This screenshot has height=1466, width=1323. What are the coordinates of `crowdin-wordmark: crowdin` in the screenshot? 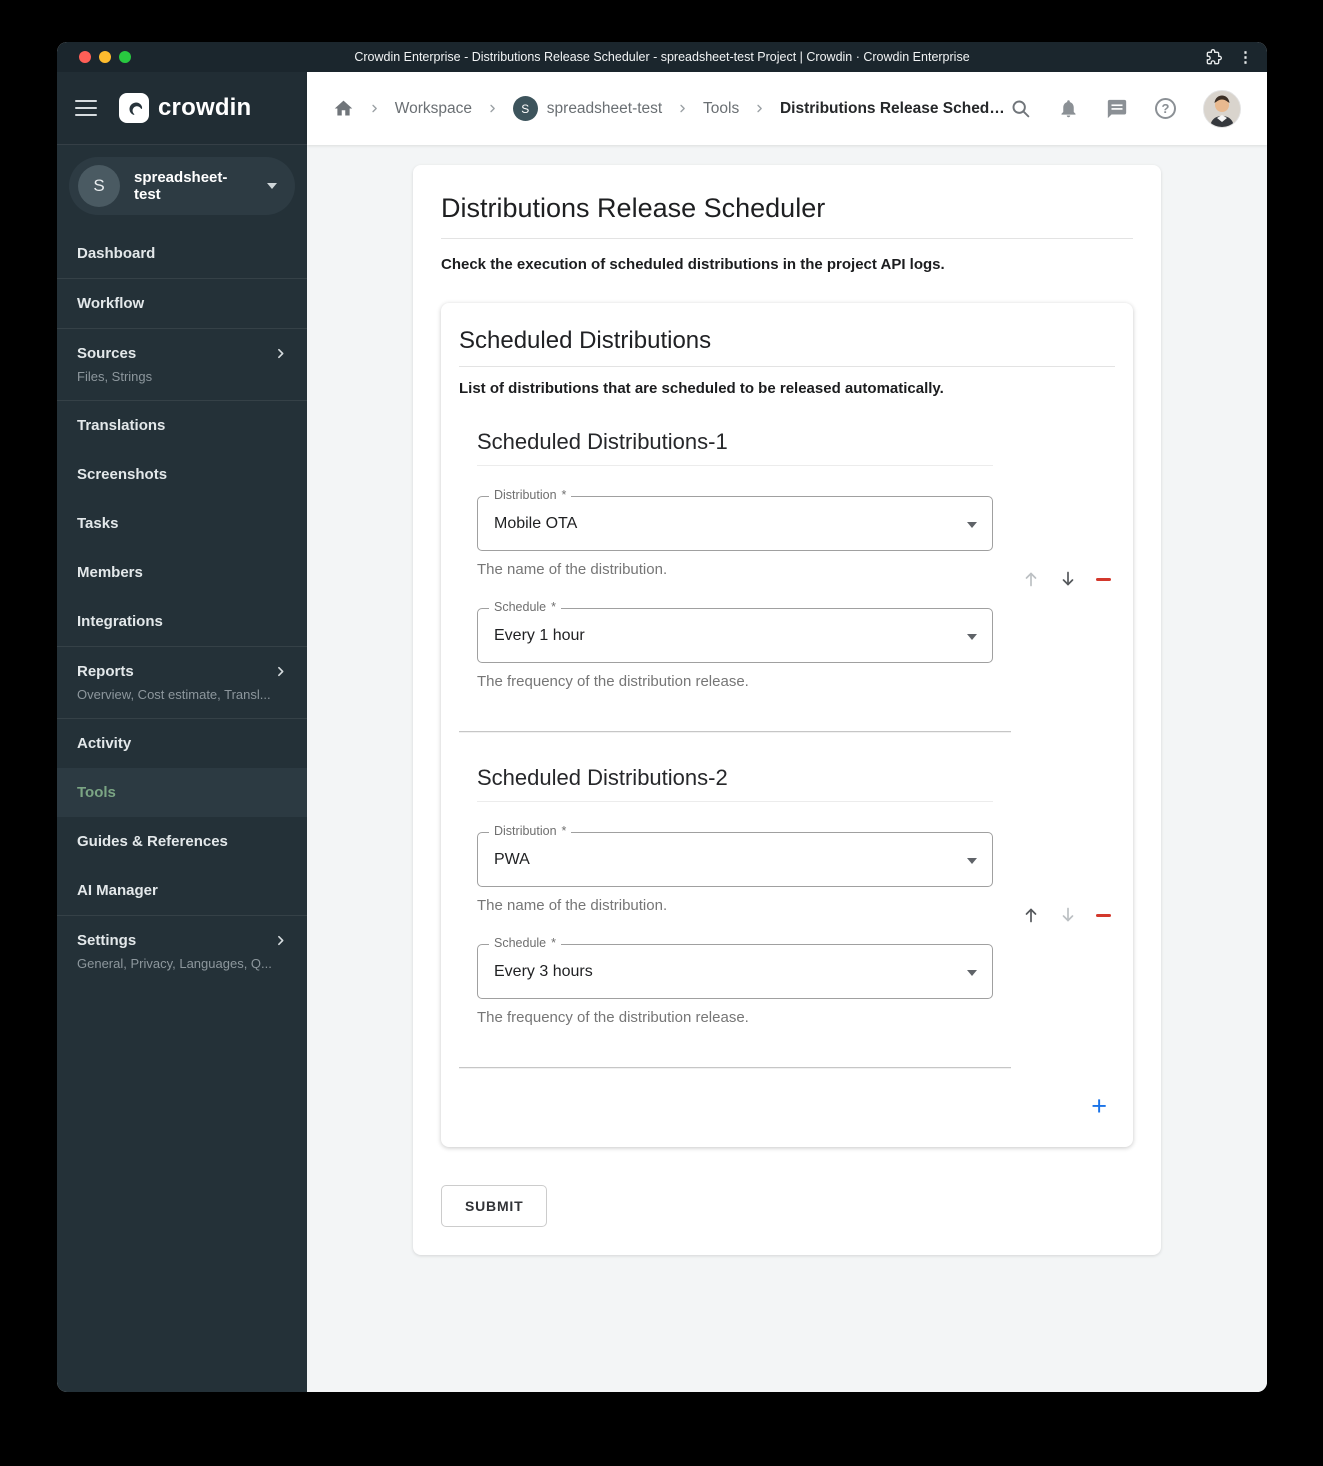 It's located at (205, 107).